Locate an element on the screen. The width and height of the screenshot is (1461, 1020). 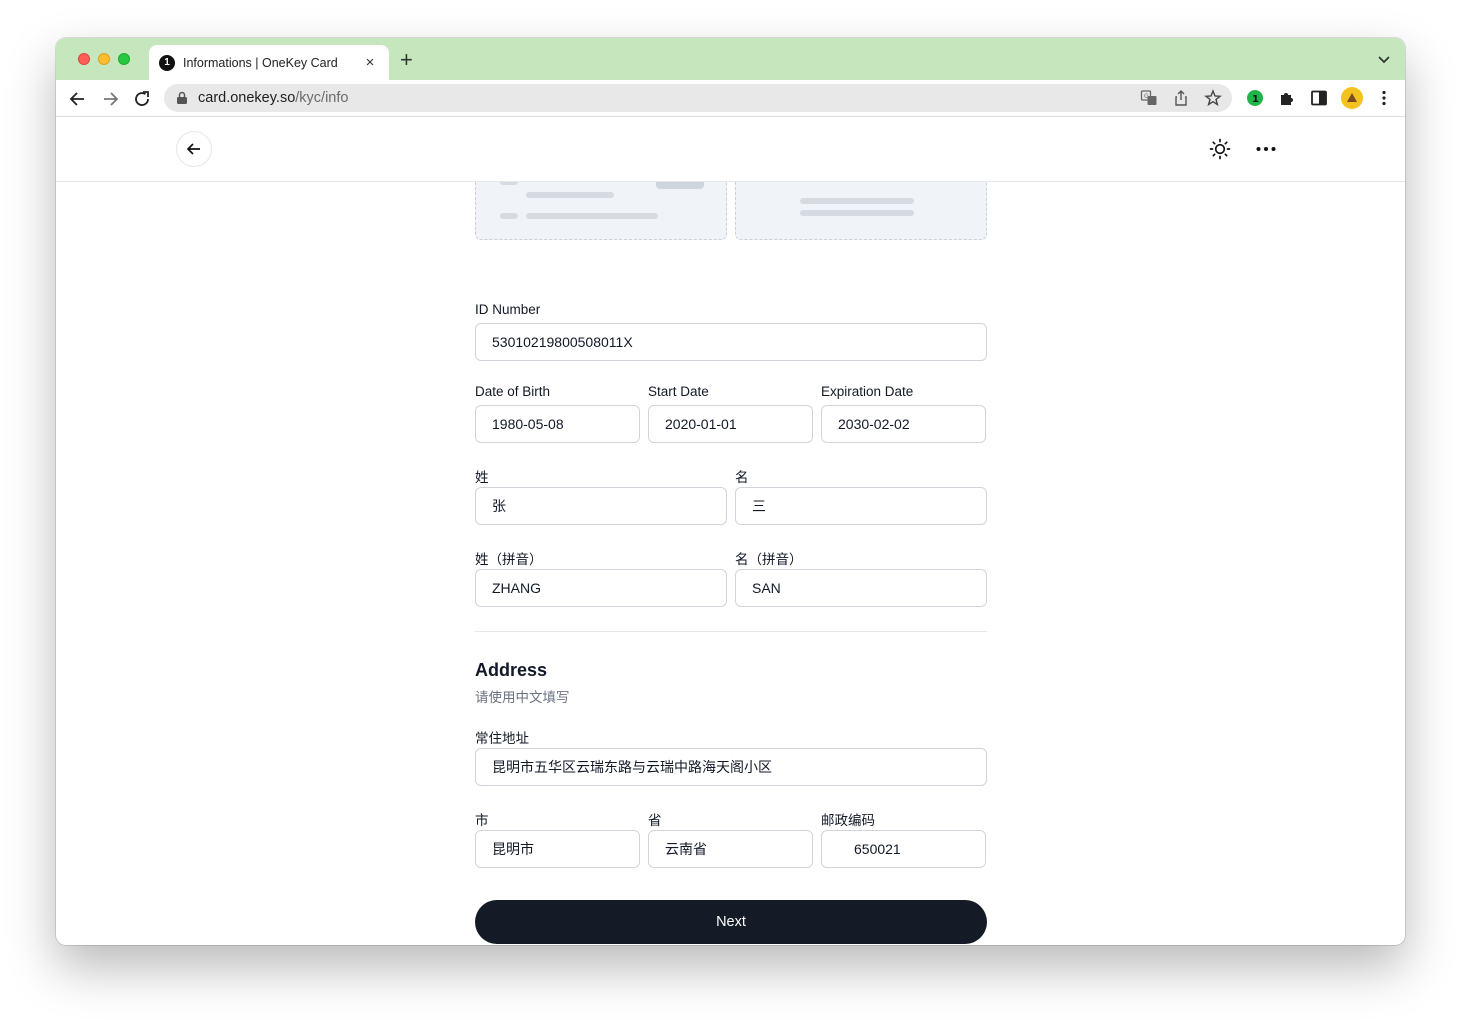
sun-icon is located at coordinates (1220, 149).